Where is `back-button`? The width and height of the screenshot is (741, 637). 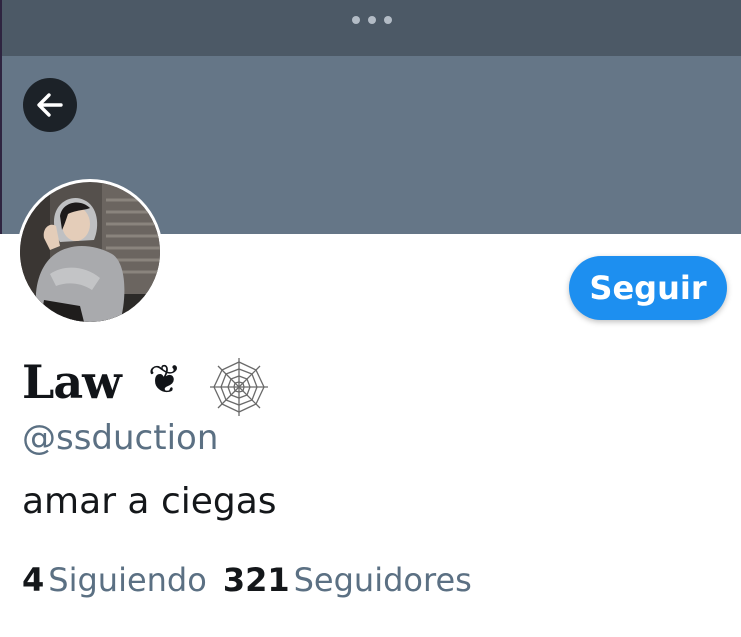 back-button is located at coordinates (50, 105).